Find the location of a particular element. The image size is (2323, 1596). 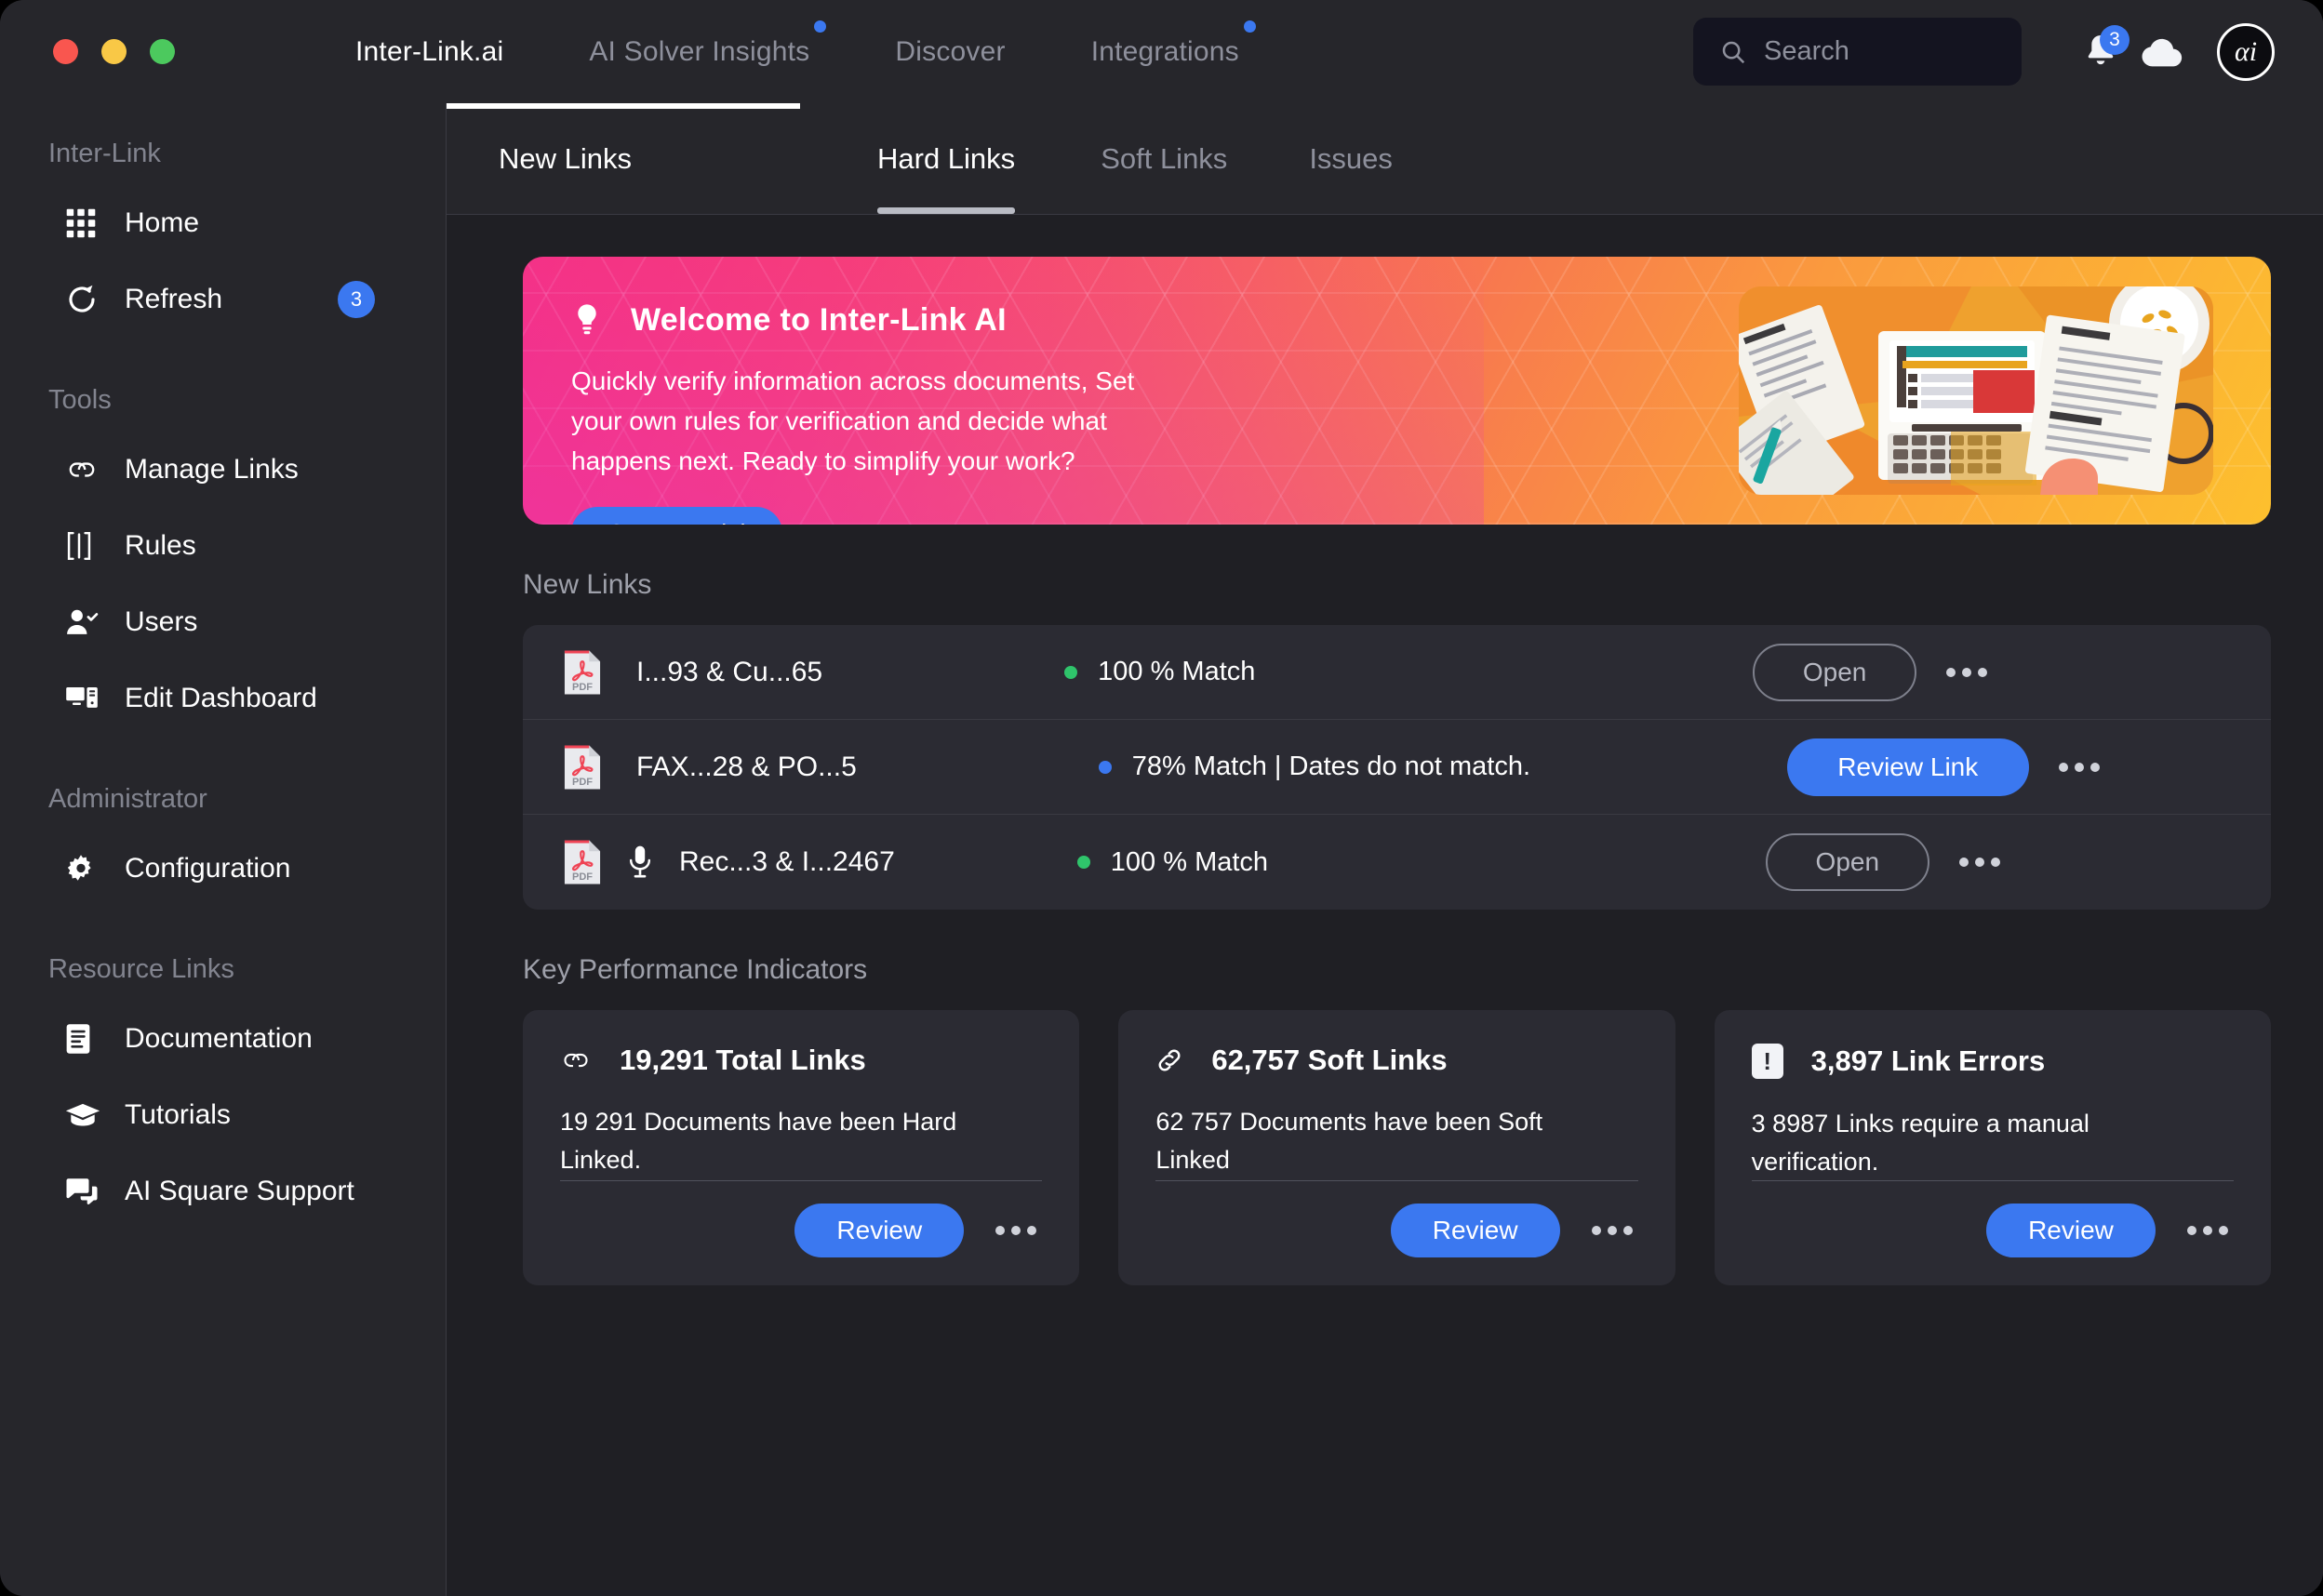

open-label: Open is located at coordinates (1847, 862).